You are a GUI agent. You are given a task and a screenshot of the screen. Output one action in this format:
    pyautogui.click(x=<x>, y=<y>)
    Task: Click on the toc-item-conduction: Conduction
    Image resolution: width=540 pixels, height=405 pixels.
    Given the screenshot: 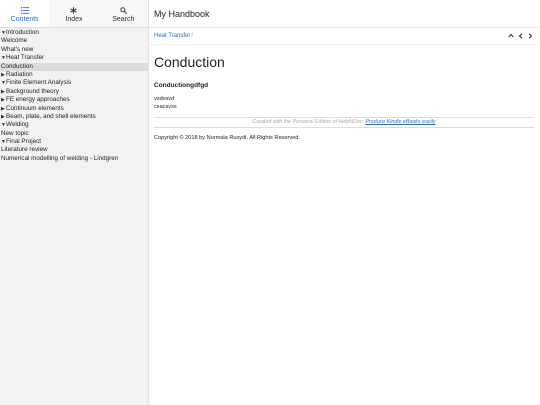 What is the action you would take?
    pyautogui.click(x=74, y=66)
    